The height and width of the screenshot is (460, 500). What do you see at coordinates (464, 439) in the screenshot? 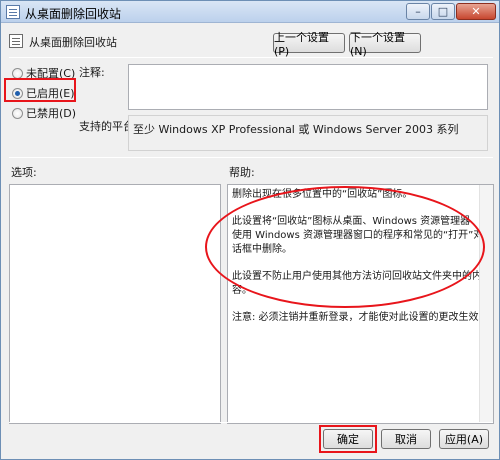
I see `apply-button: 应用(A)` at bounding box center [464, 439].